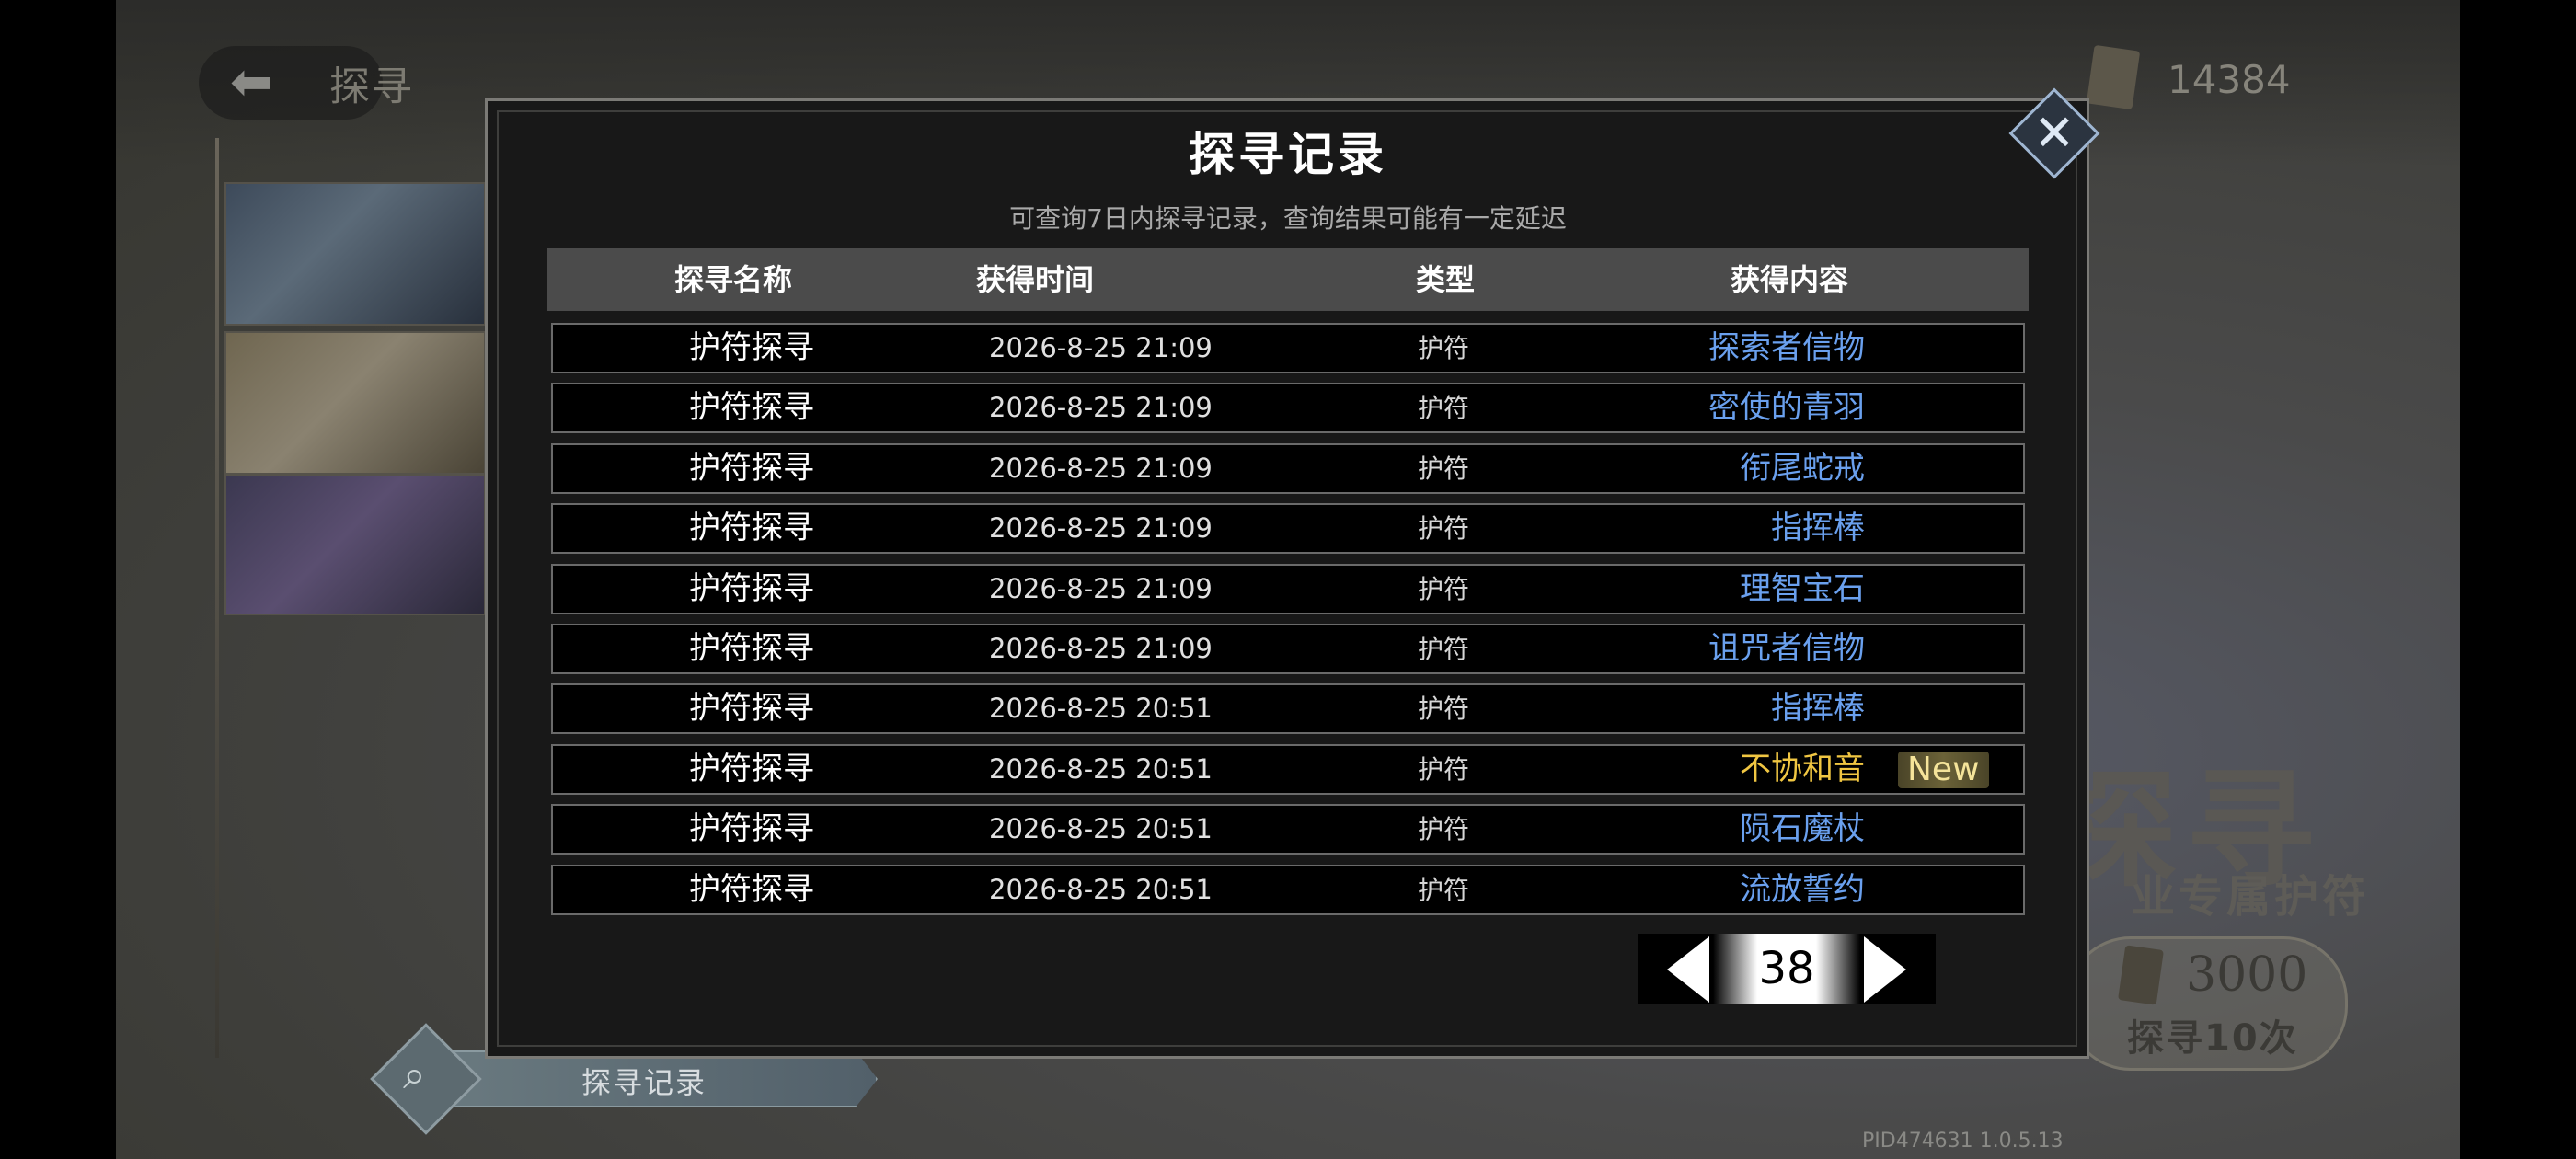  I want to click on ticket-icon, so click(2141, 975).